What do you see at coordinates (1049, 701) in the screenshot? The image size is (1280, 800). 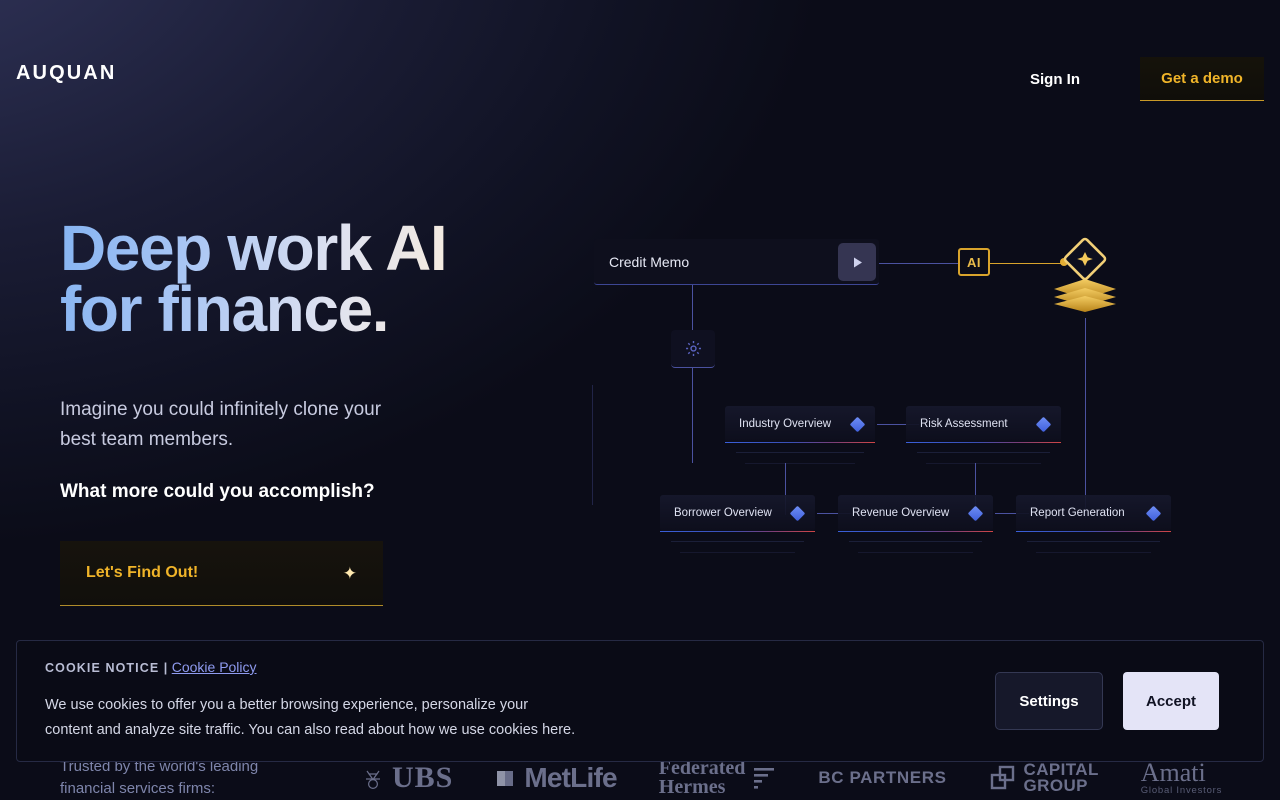 I see `cookie-settings-button: Settings` at bounding box center [1049, 701].